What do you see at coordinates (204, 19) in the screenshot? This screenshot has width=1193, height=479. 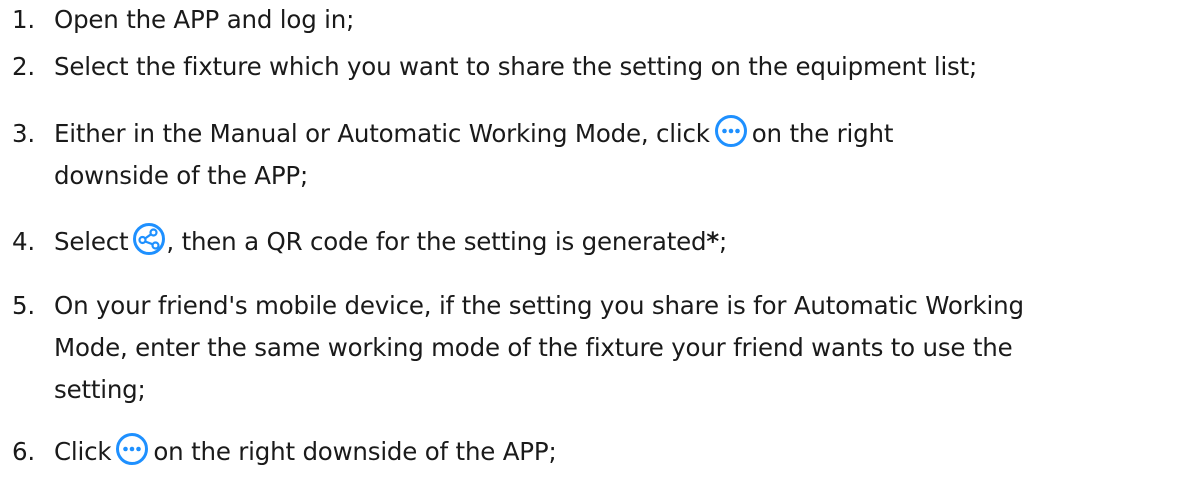 I see `step-text: Open the APP and log in;` at bounding box center [204, 19].